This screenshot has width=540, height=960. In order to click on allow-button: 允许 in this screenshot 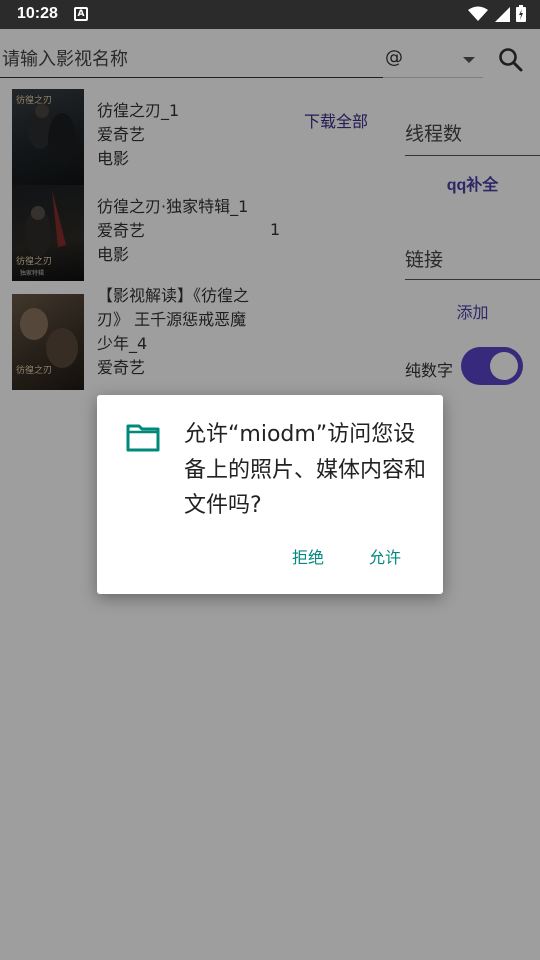, I will do `click(385, 556)`.